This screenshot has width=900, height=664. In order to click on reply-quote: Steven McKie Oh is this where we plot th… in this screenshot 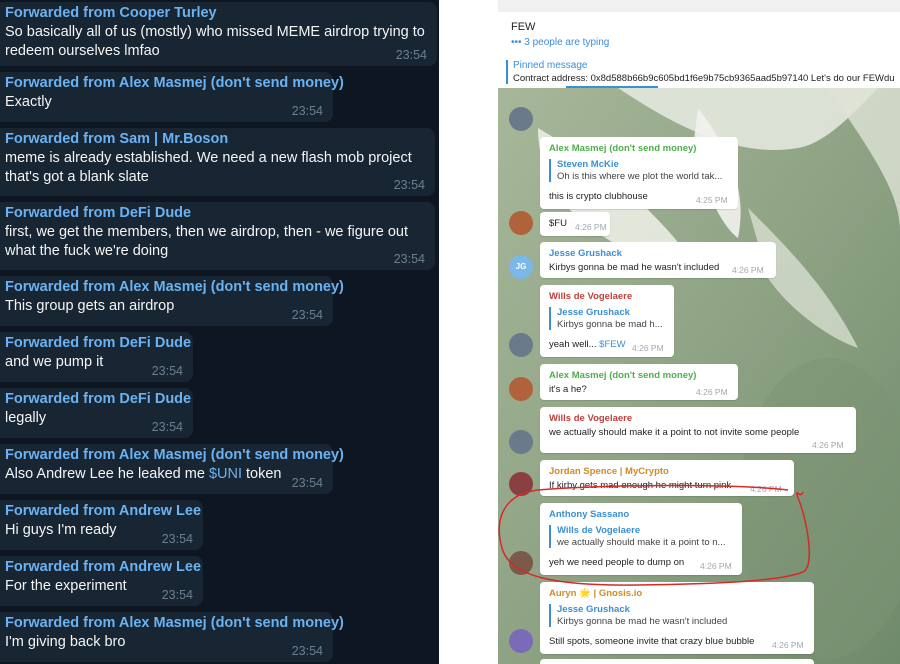, I will do `click(635, 170)`.